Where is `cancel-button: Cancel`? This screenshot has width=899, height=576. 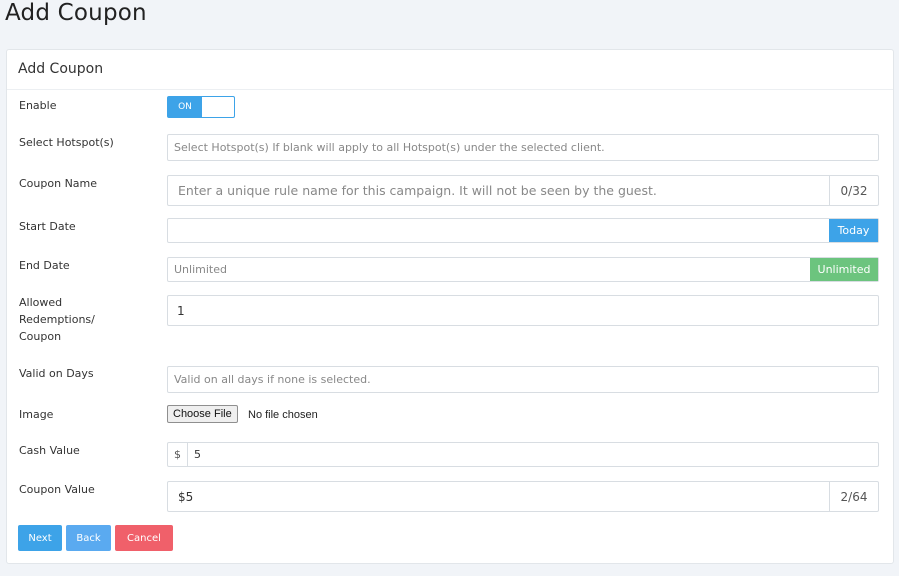 cancel-button: Cancel is located at coordinates (144, 538).